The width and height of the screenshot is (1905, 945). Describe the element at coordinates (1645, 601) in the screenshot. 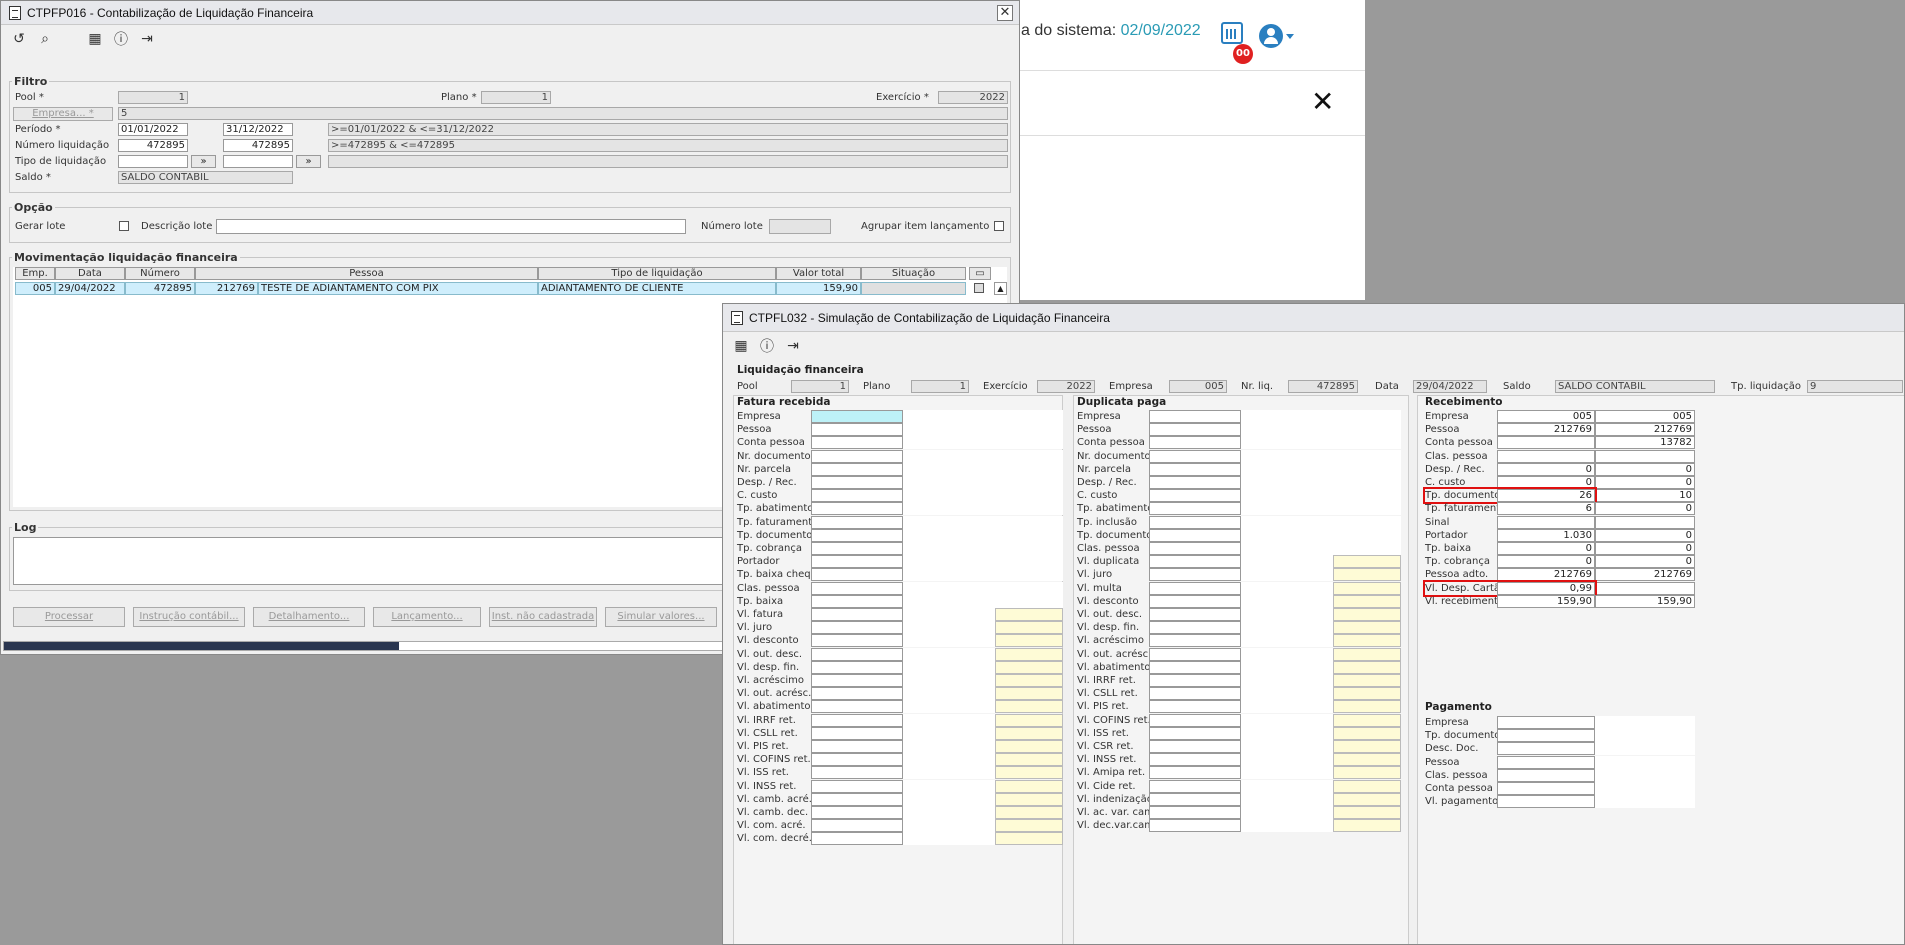

I see `recebimento-vl-recebimento-value-2: 159,90` at that location.